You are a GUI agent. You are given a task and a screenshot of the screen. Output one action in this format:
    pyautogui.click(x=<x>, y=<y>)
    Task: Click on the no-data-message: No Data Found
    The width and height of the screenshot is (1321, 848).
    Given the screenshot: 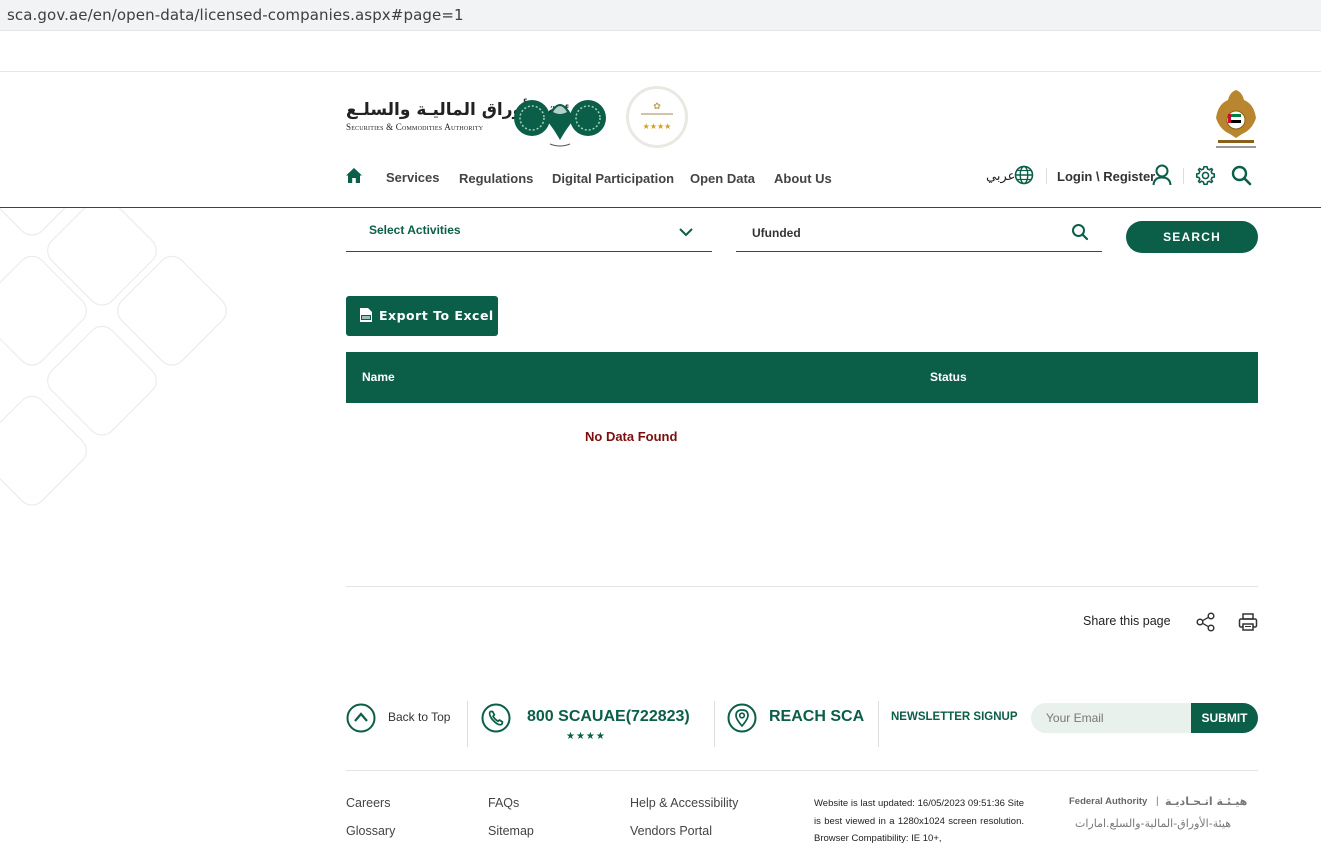 What is the action you would take?
    pyautogui.click(x=631, y=436)
    